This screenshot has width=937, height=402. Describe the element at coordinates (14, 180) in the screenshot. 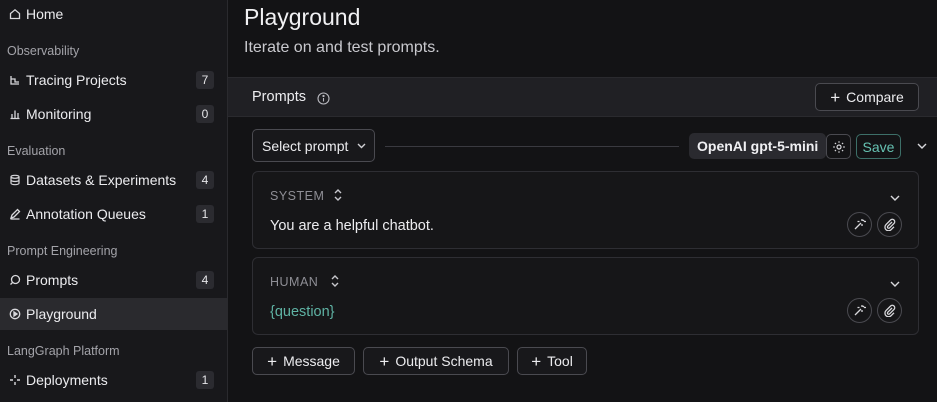

I see `database-icon` at that location.